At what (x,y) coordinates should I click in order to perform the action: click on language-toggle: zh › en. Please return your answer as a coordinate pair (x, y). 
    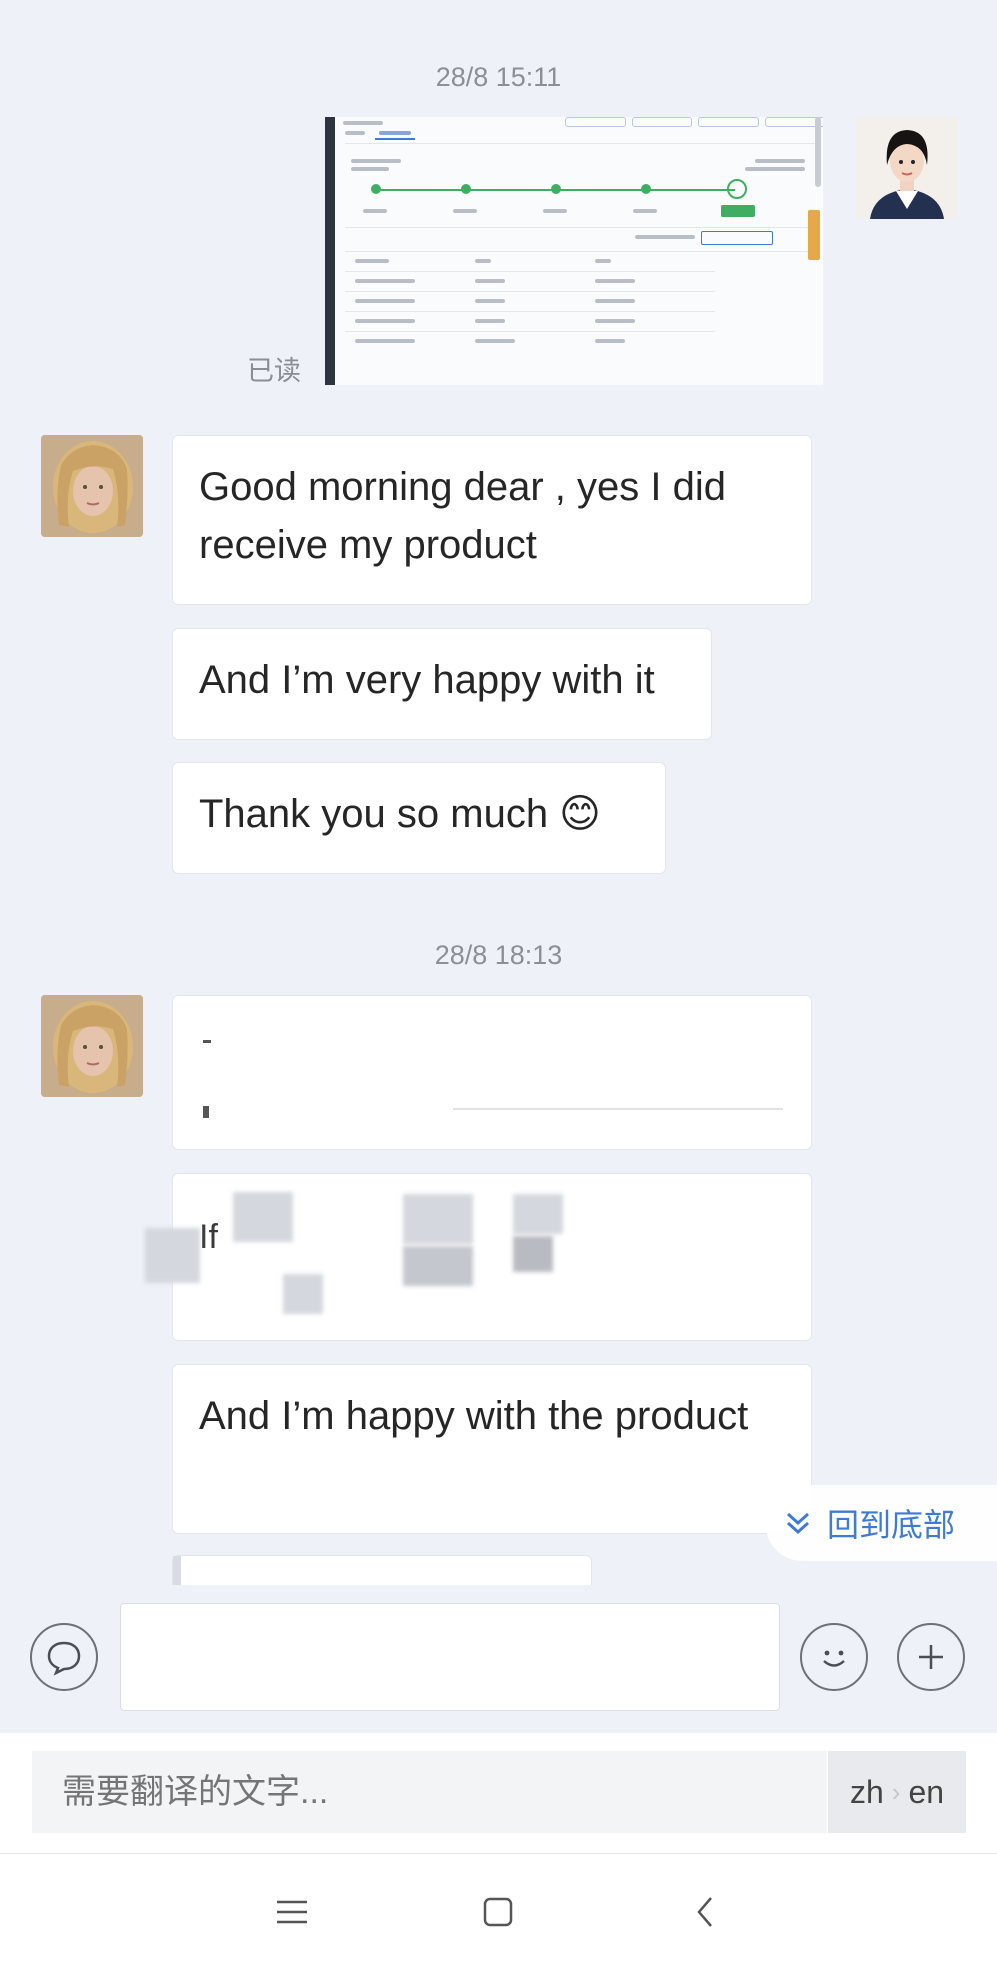
    Looking at the image, I should click on (897, 1792).